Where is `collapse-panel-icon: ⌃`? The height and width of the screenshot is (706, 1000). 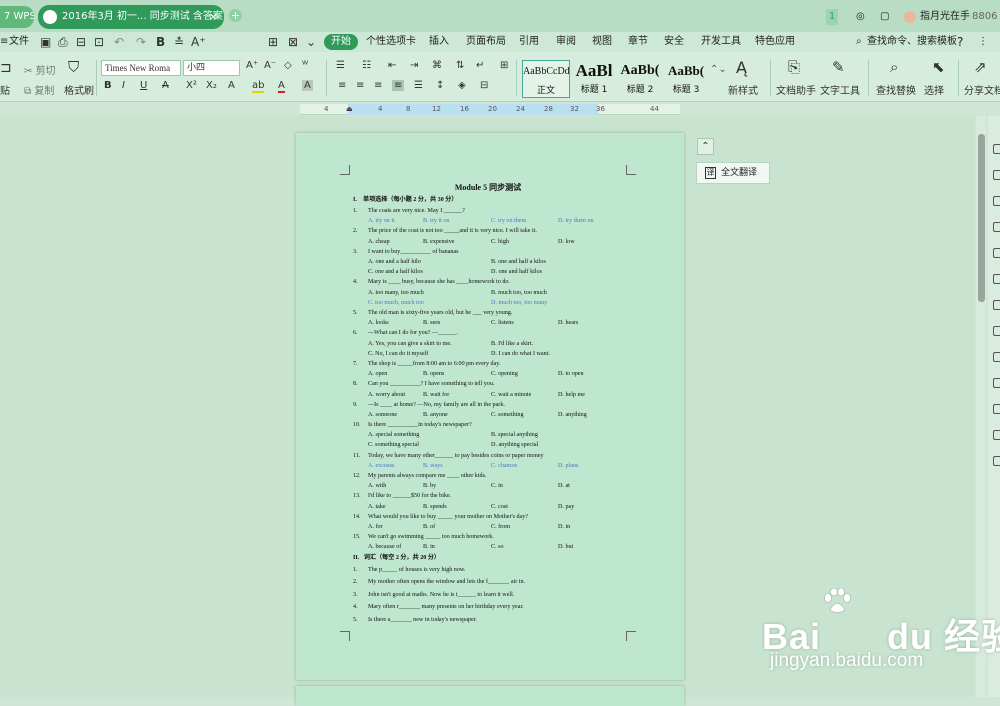
collapse-panel-icon: ⌃ is located at coordinates (705, 146).